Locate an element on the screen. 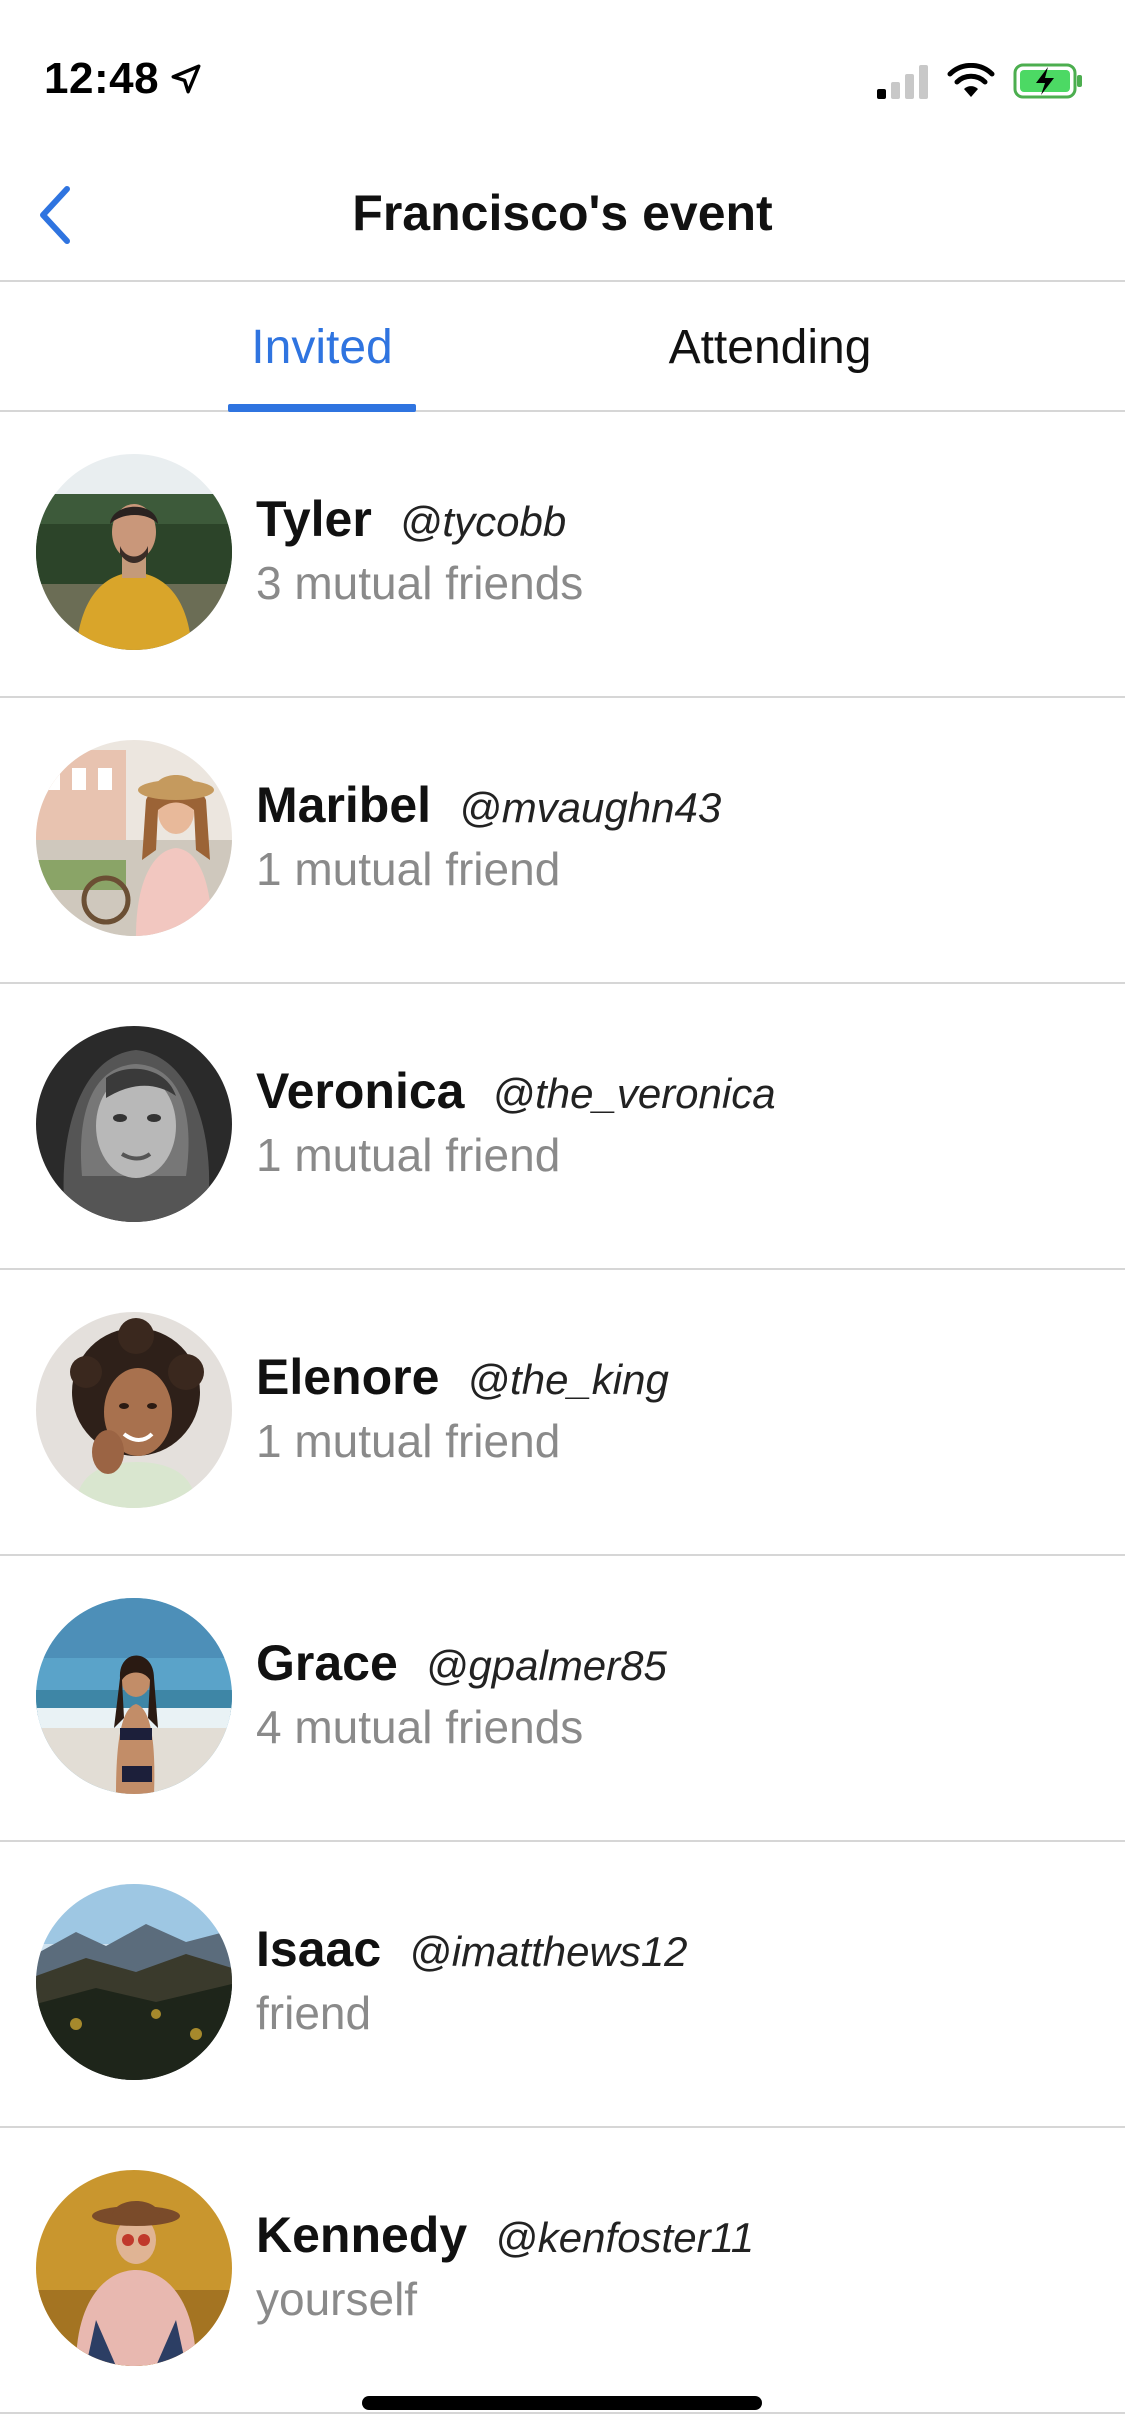  status-time: 12:48 is located at coordinates (123, 79).